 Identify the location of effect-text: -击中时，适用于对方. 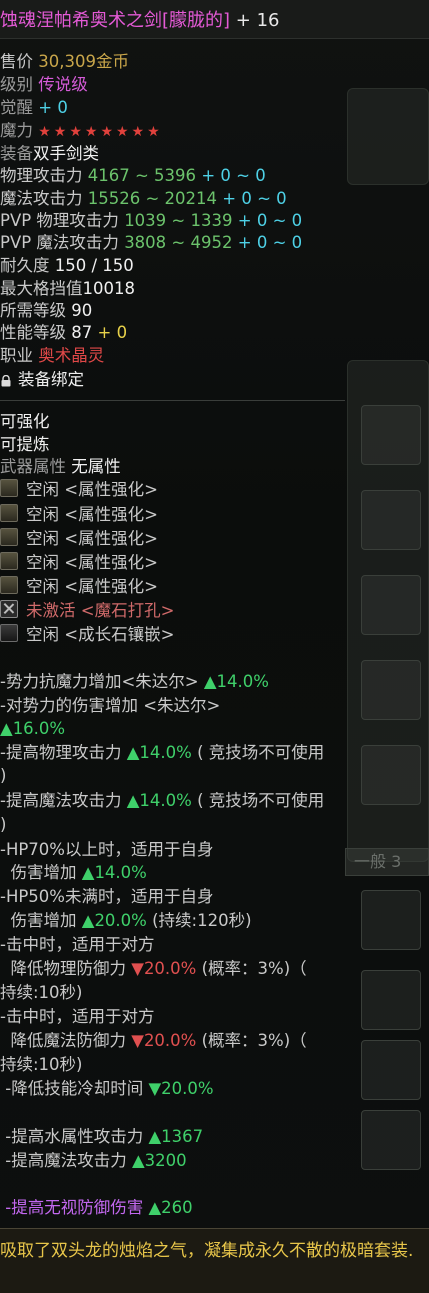
(77, 1016).